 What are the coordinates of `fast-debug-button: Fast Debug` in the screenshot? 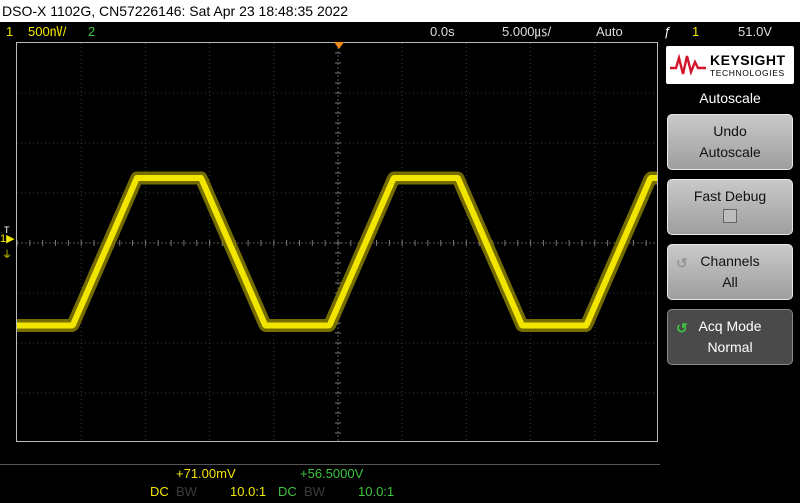 It's located at (730, 207).